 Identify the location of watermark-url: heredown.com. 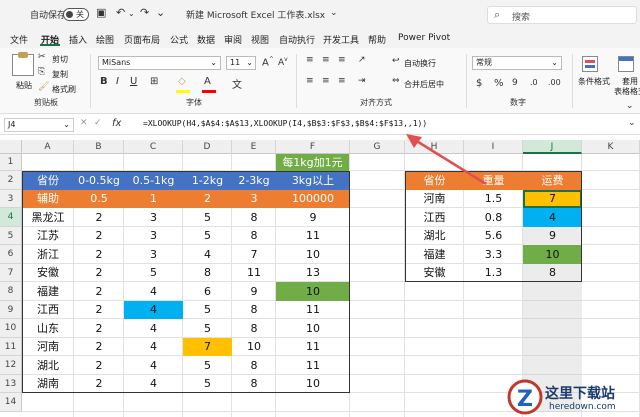
(582, 407).